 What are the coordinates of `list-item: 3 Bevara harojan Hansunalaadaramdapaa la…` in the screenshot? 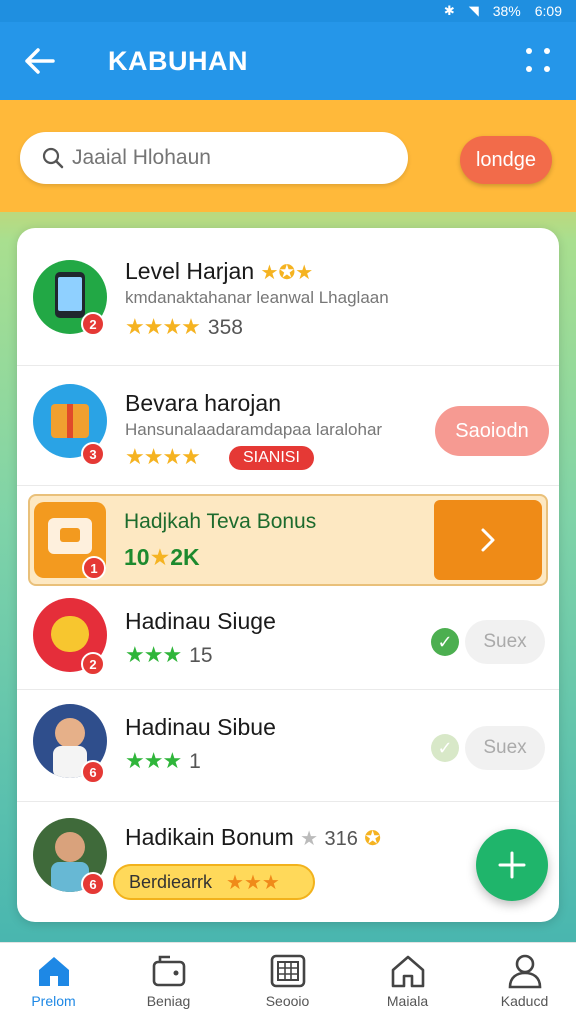 It's located at (288, 426).